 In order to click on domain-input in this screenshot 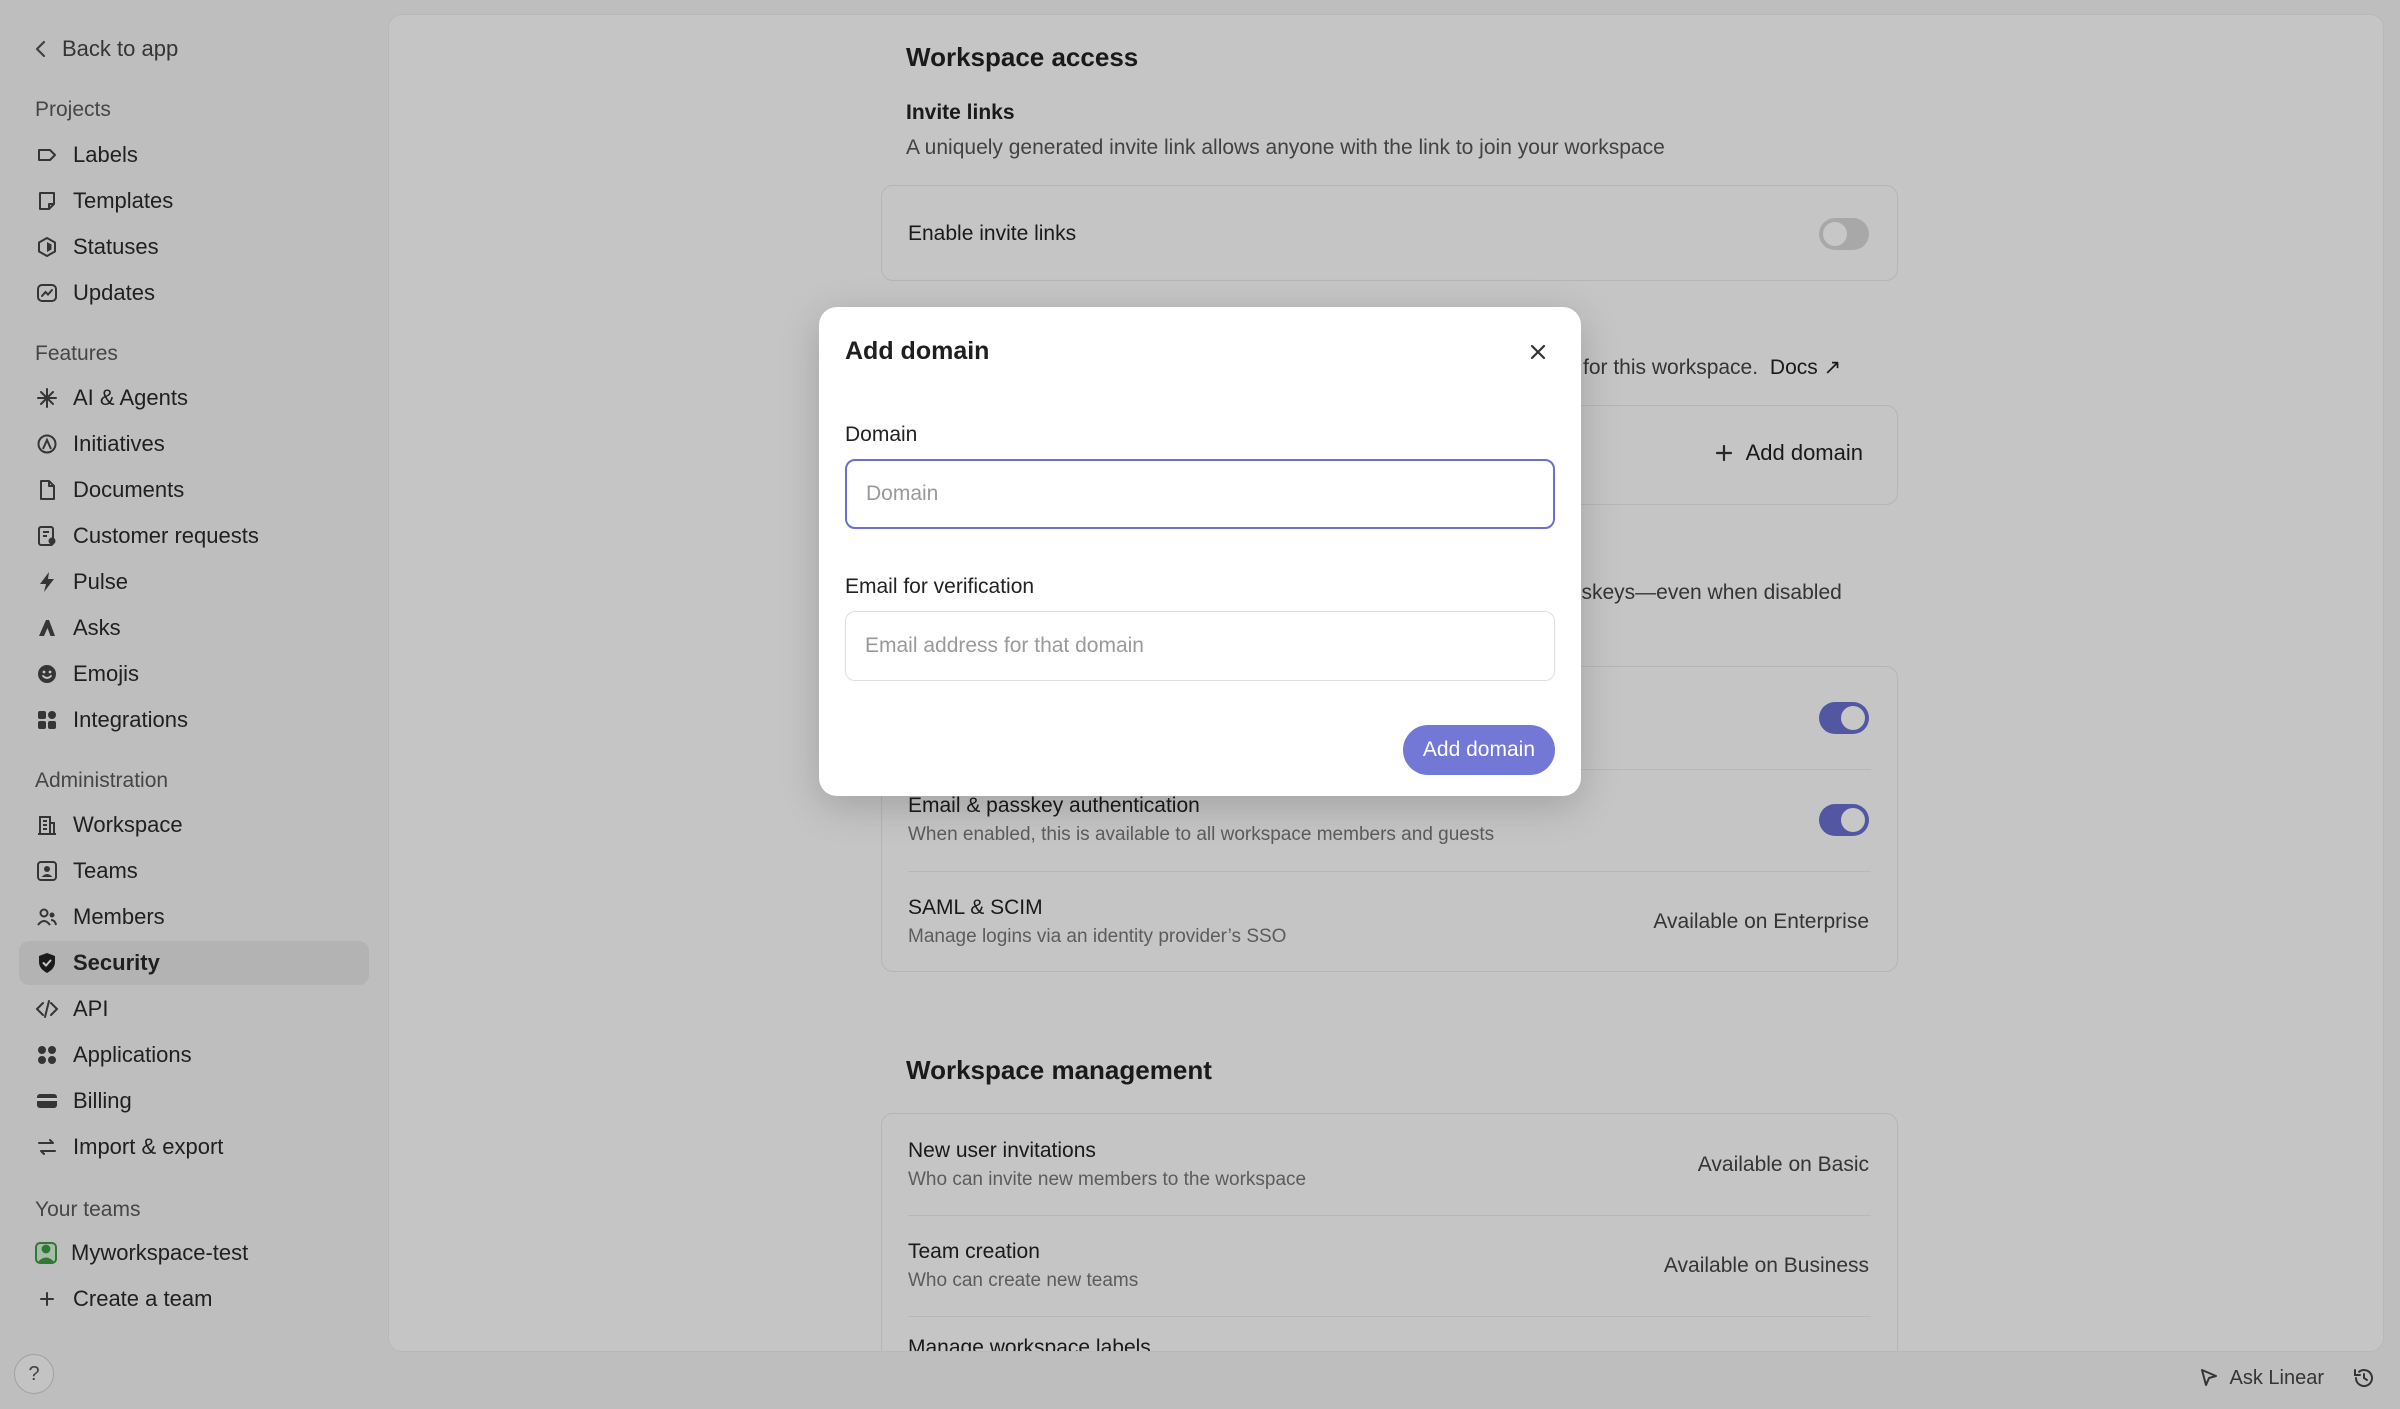, I will do `click(1200, 494)`.